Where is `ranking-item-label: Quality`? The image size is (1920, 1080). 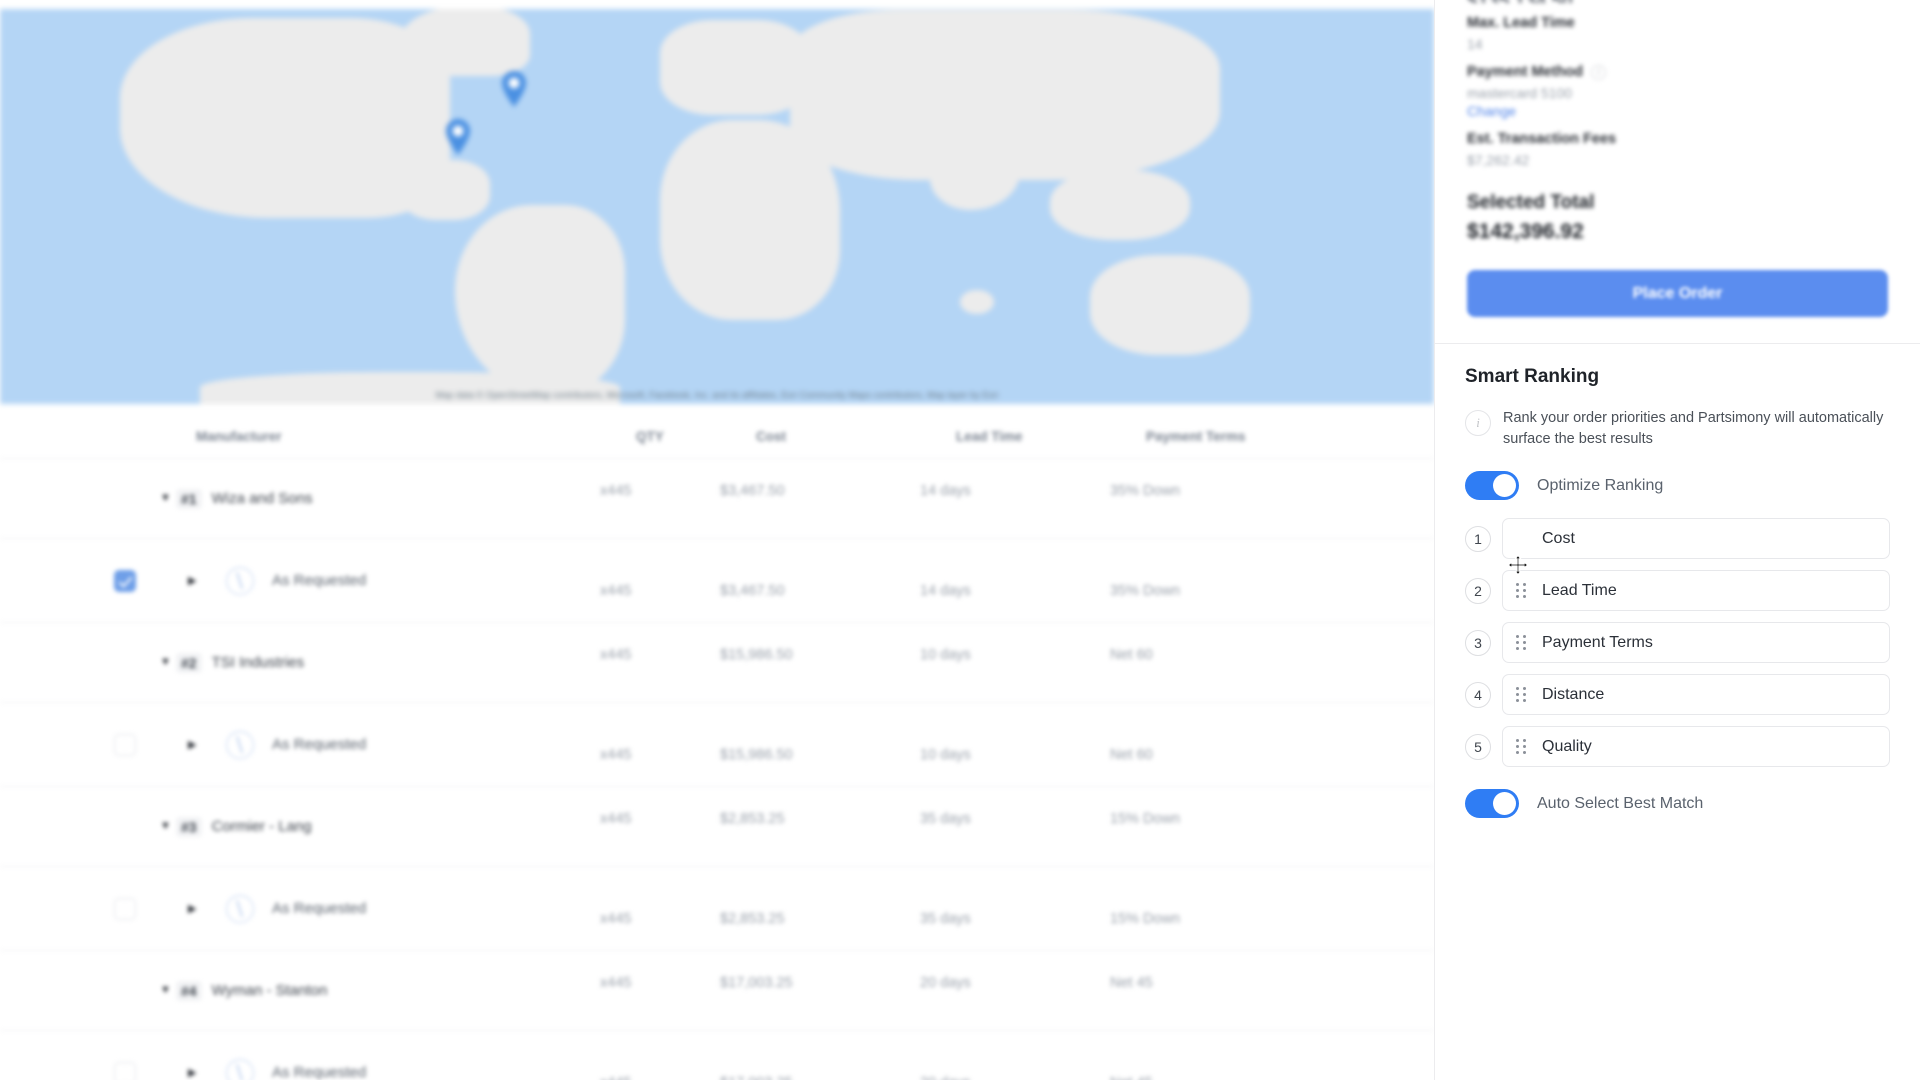
ranking-item-label: Quality is located at coordinates (1567, 746).